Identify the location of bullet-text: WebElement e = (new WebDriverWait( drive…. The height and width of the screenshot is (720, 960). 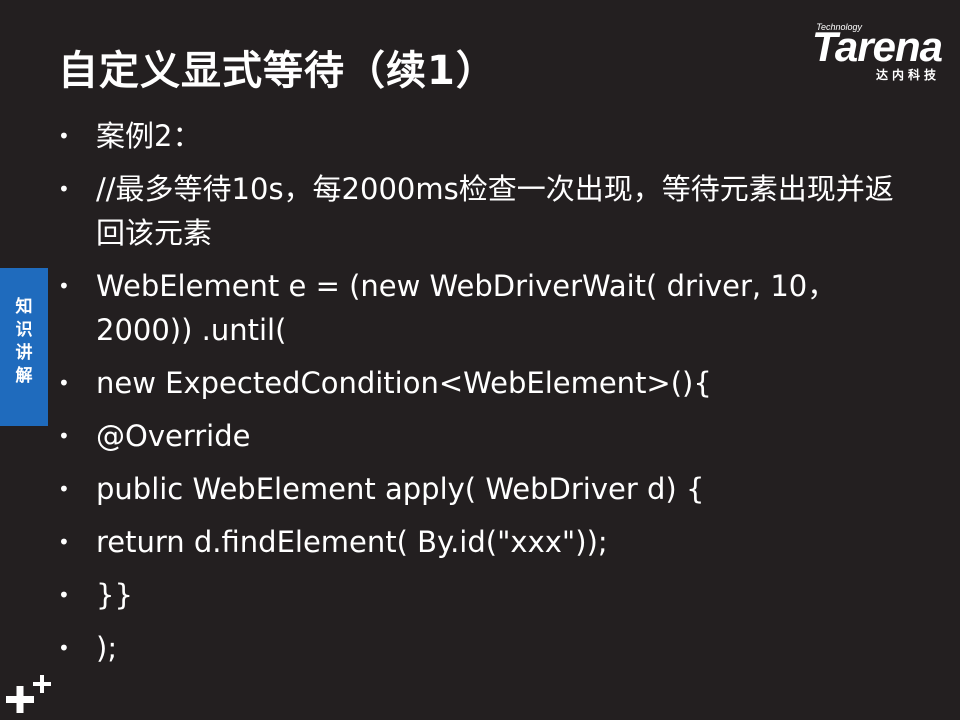
(466, 308).